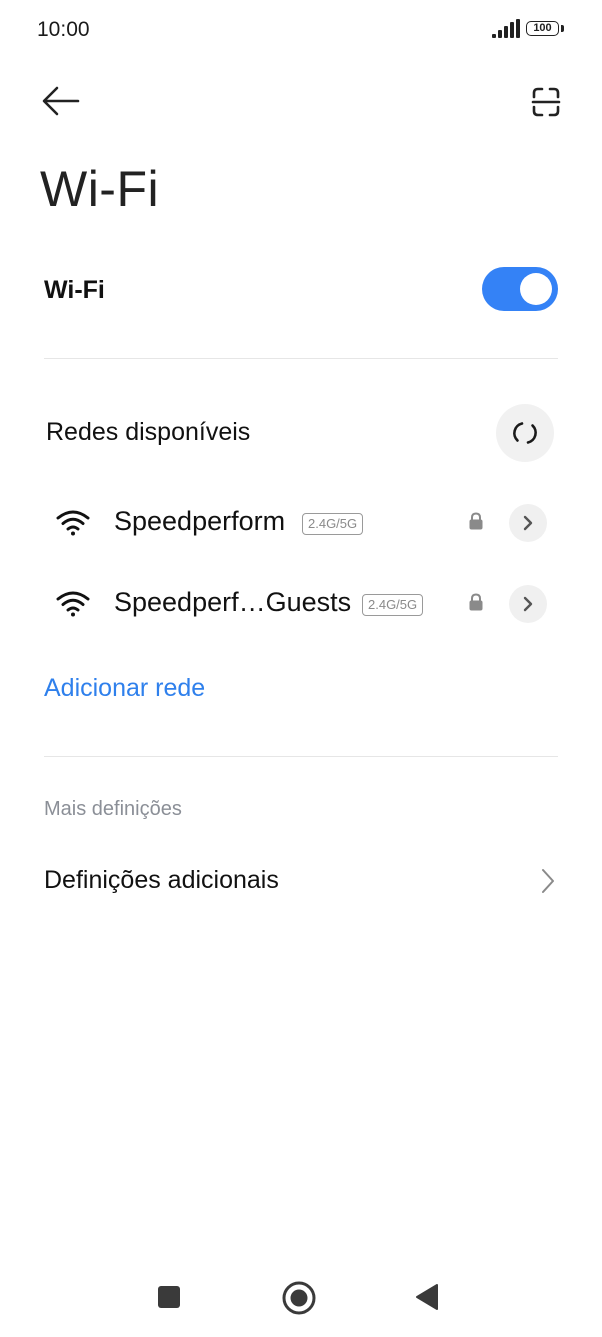 The height and width of the screenshot is (1337, 602). I want to click on home-button, so click(299, 1298).